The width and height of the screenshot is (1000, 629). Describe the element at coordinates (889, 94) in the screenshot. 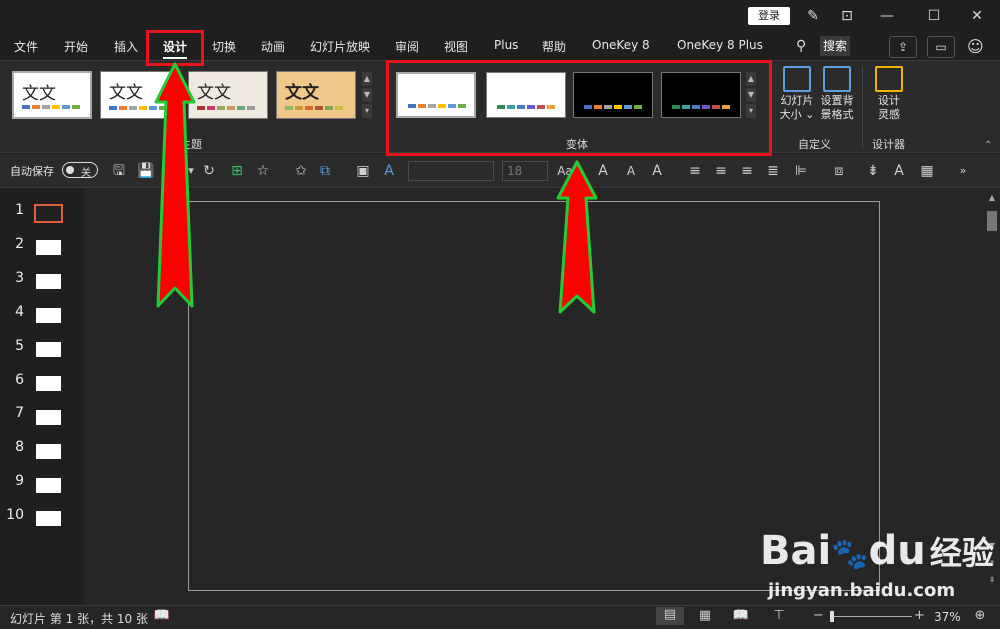

I see `design-ideas-button: 设计 灵感` at that location.